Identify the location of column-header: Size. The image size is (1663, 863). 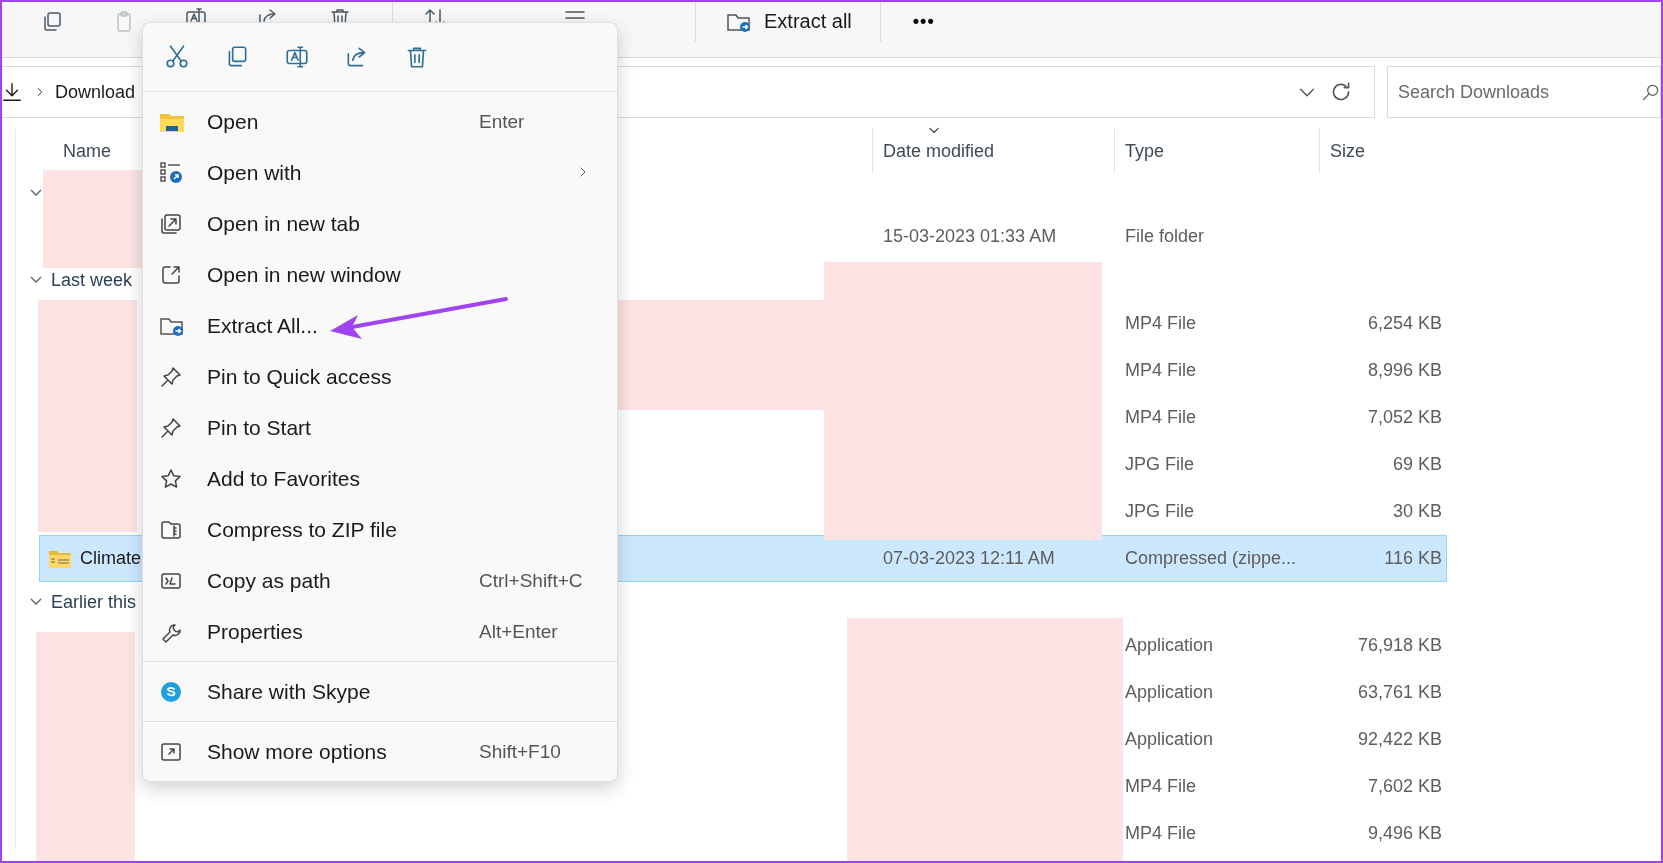
(1347, 151).